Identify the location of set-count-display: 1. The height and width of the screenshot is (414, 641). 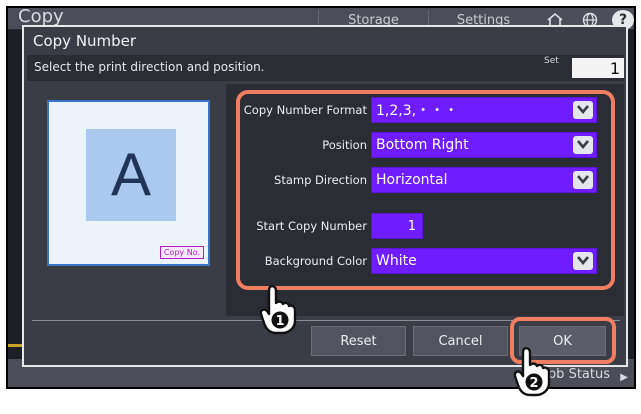
(598, 68).